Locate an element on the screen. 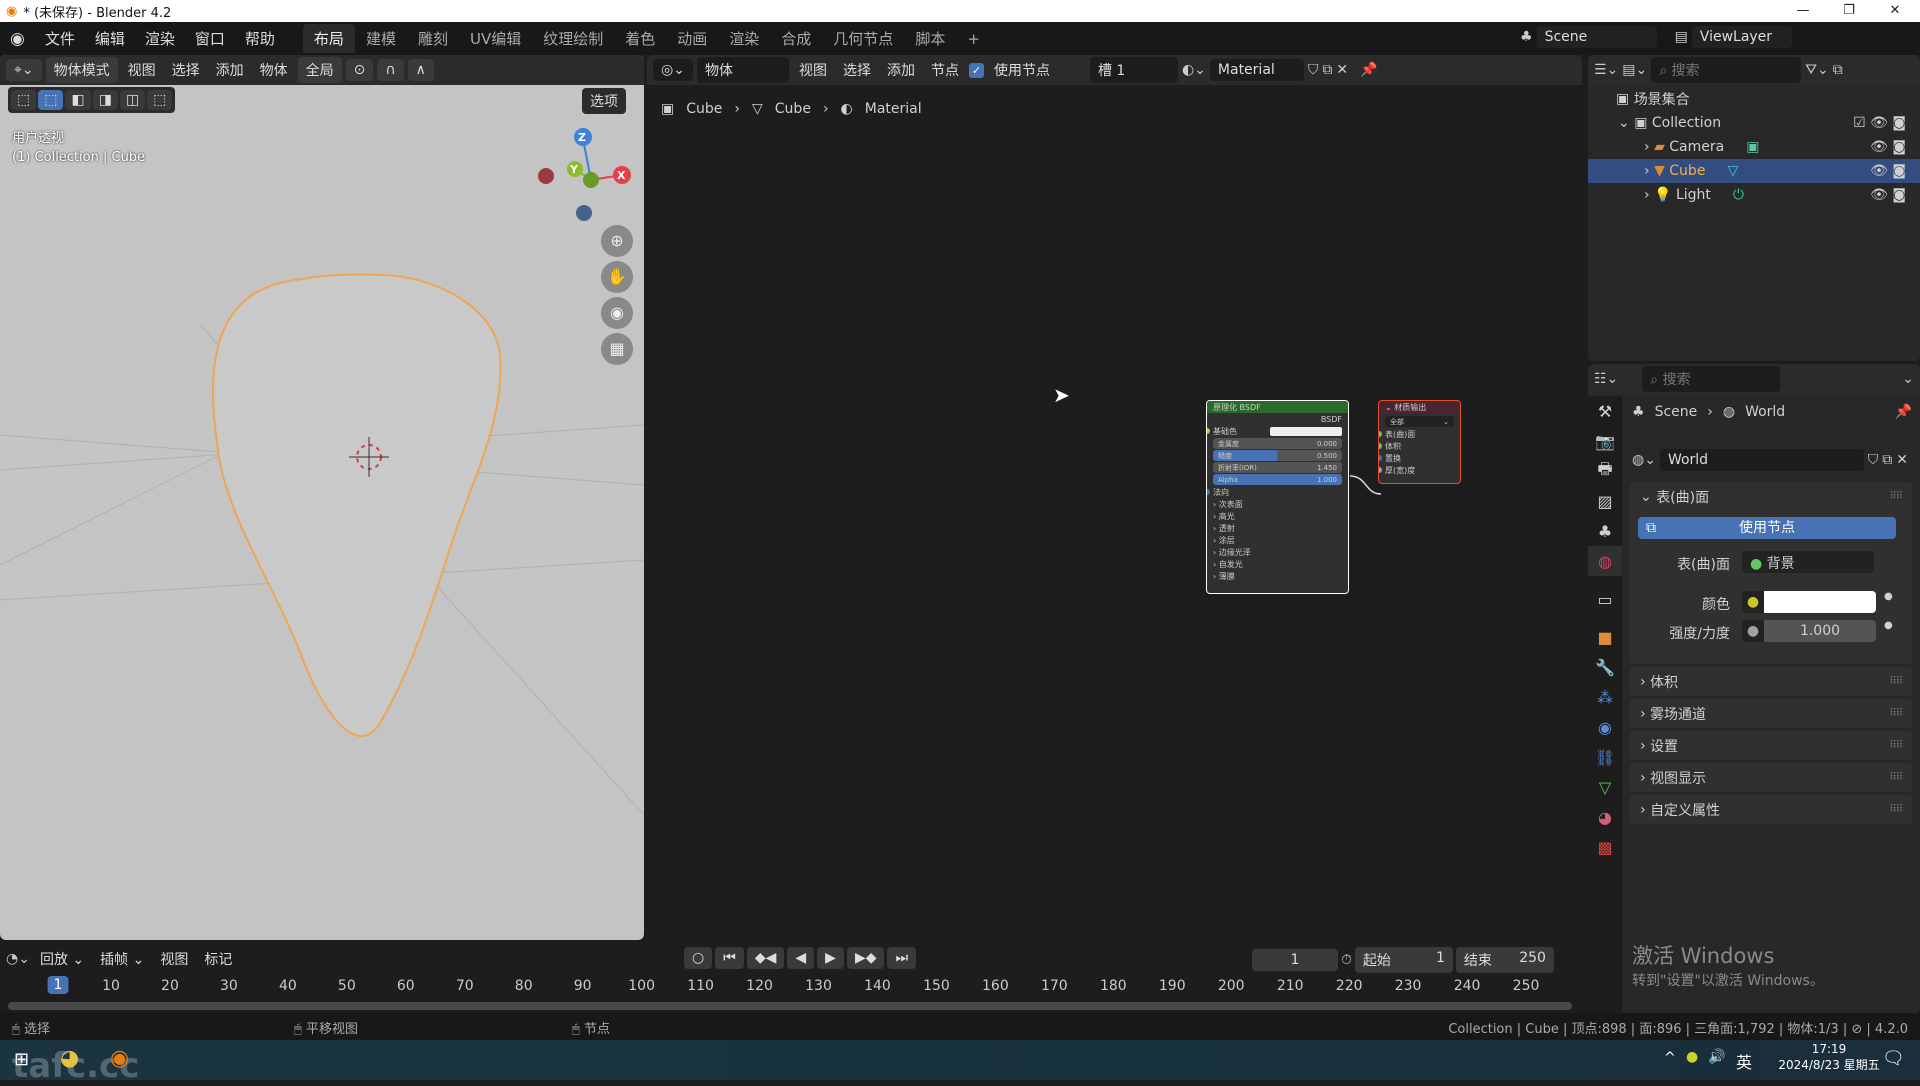 The height and width of the screenshot is (1086, 1920). ortho-grid-icon: ▦ is located at coordinates (617, 349).